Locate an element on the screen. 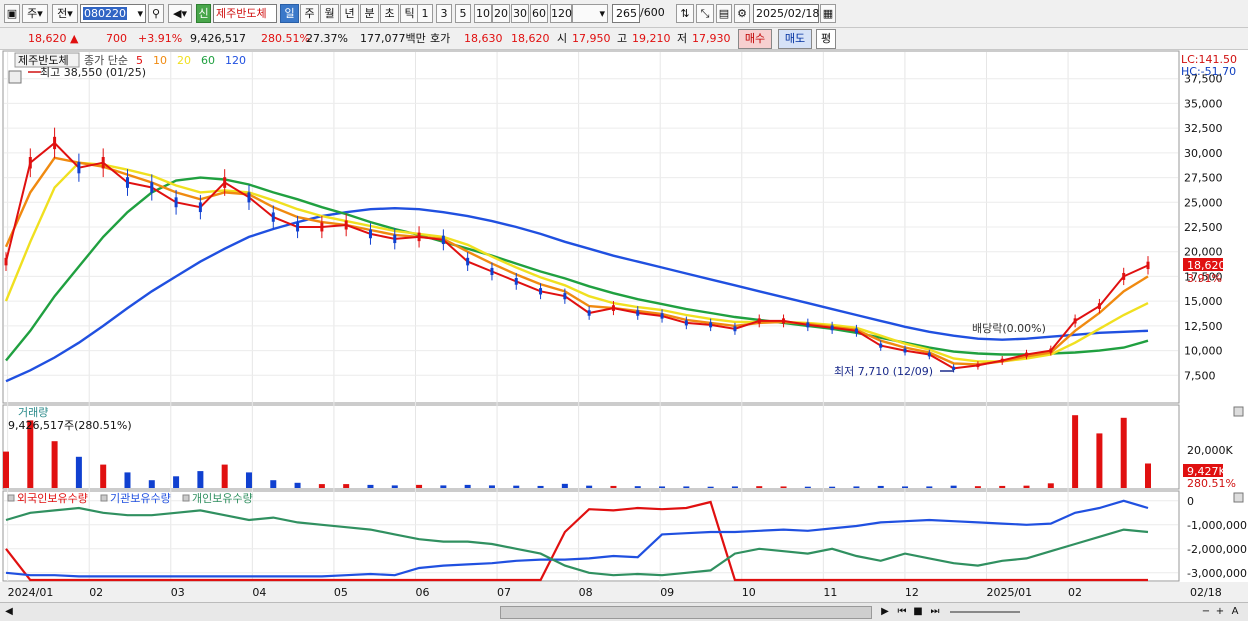  interval-tab-30: 30 is located at coordinates (520, 13).